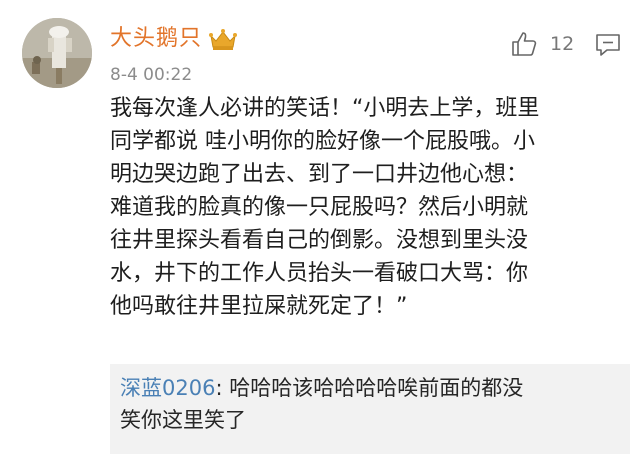  What do you see at coordinates (259, 306) in the screenshot?
I see `comment-text-line: 他吗敢往井里拉屎就死定了！”` at bounding box center [259, 306].